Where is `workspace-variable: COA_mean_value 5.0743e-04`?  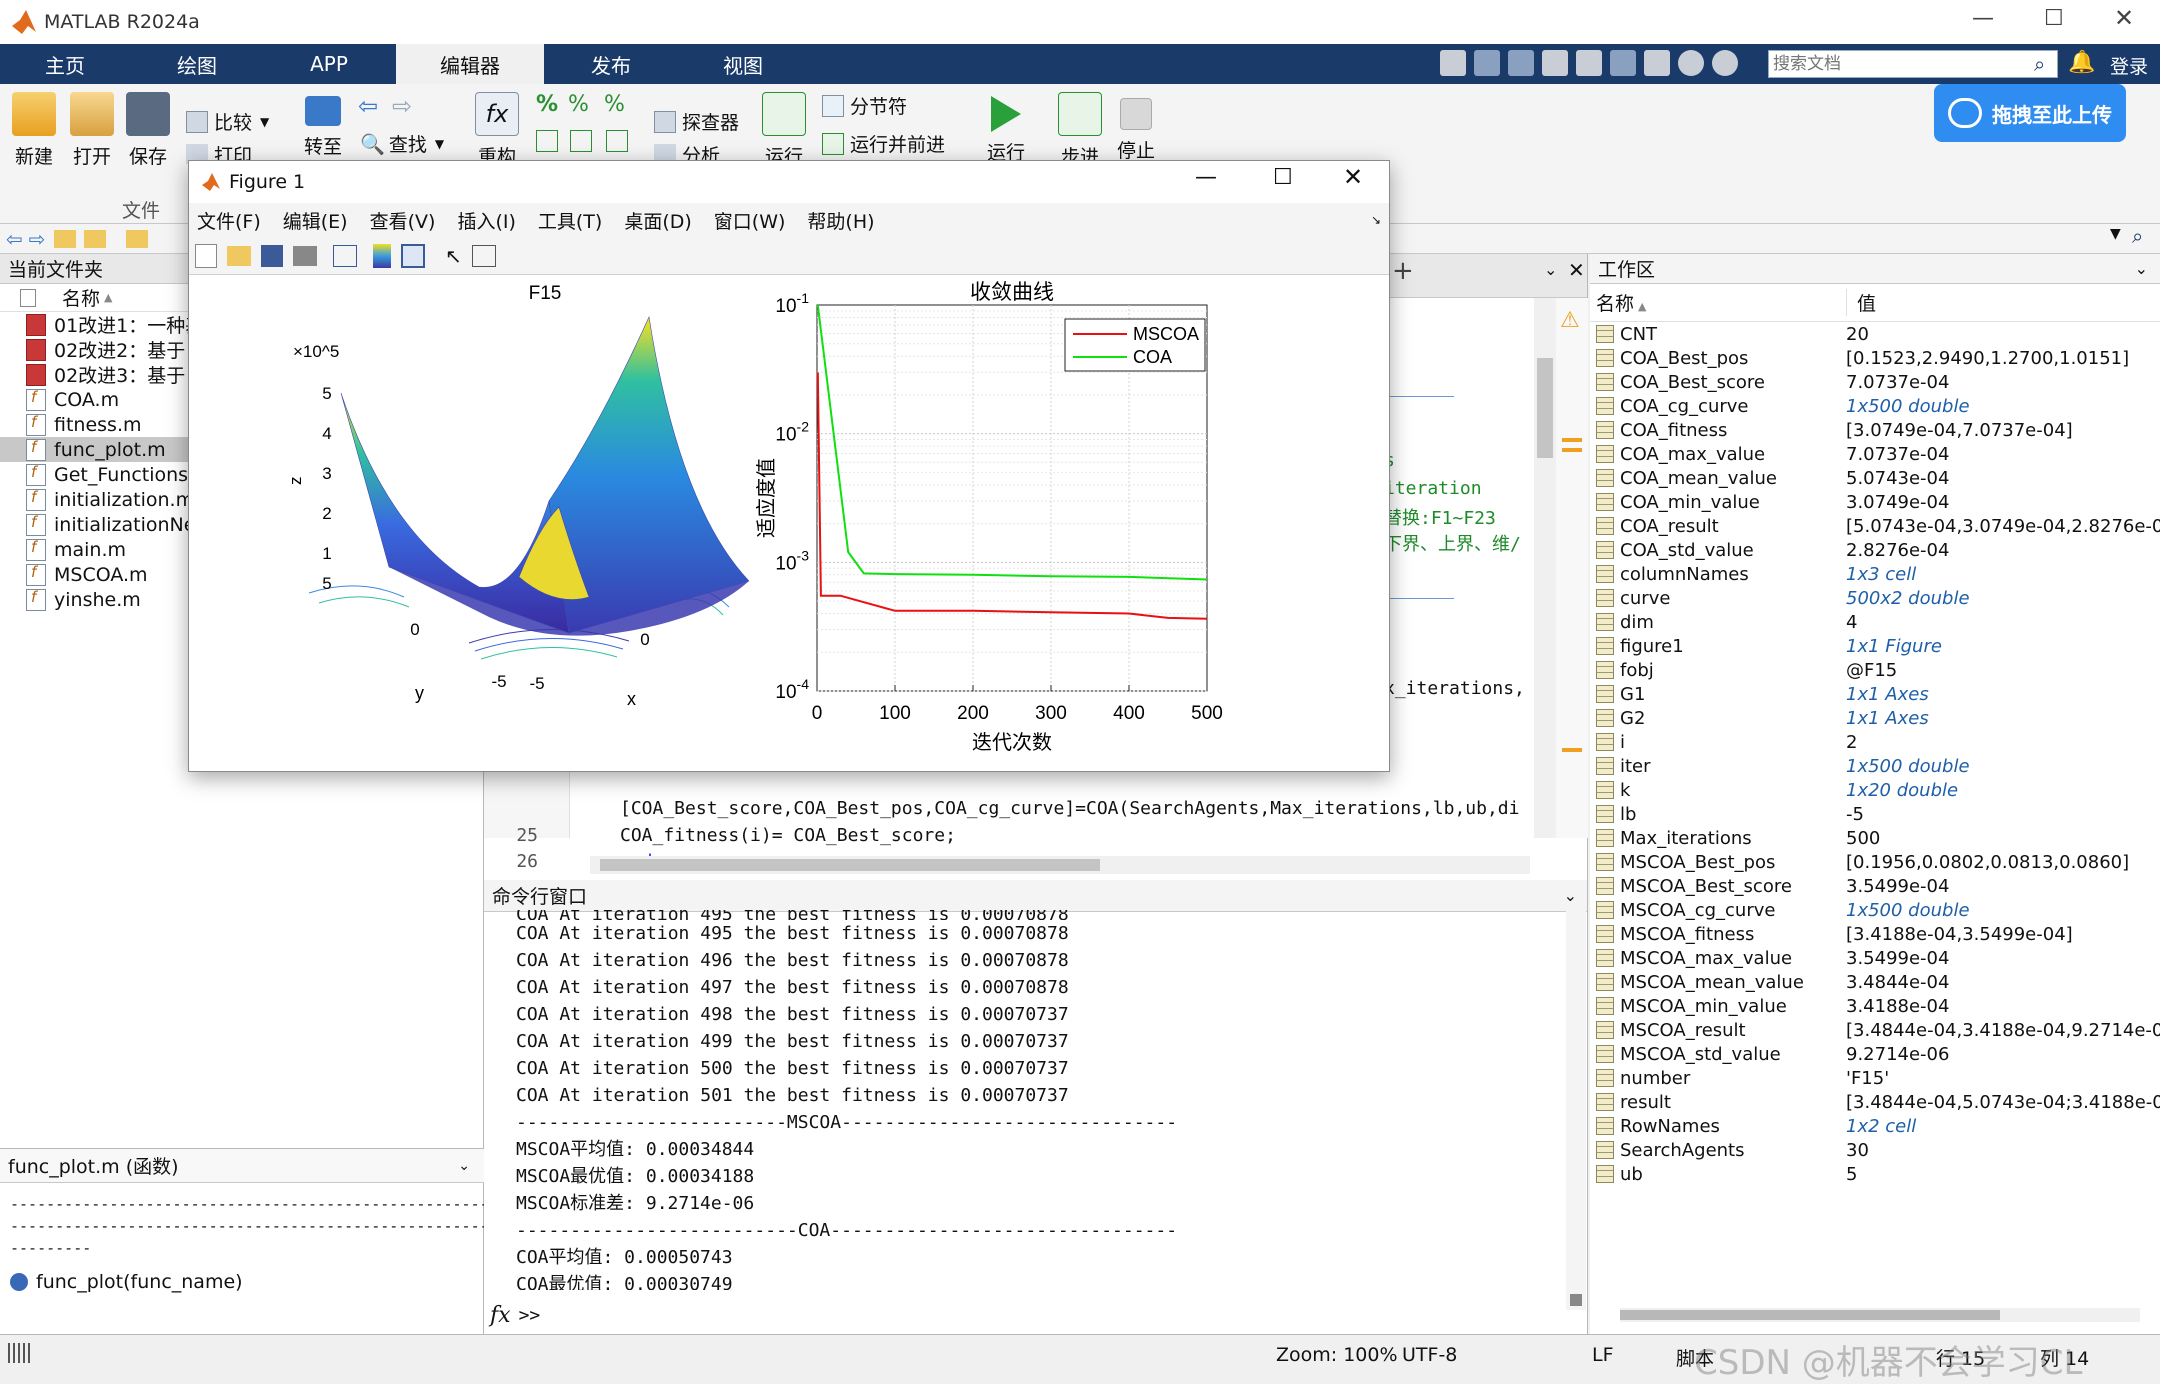 workspace-variable: COA_mean_value 5.0743e-04 is located at coordinates (1875, 478).